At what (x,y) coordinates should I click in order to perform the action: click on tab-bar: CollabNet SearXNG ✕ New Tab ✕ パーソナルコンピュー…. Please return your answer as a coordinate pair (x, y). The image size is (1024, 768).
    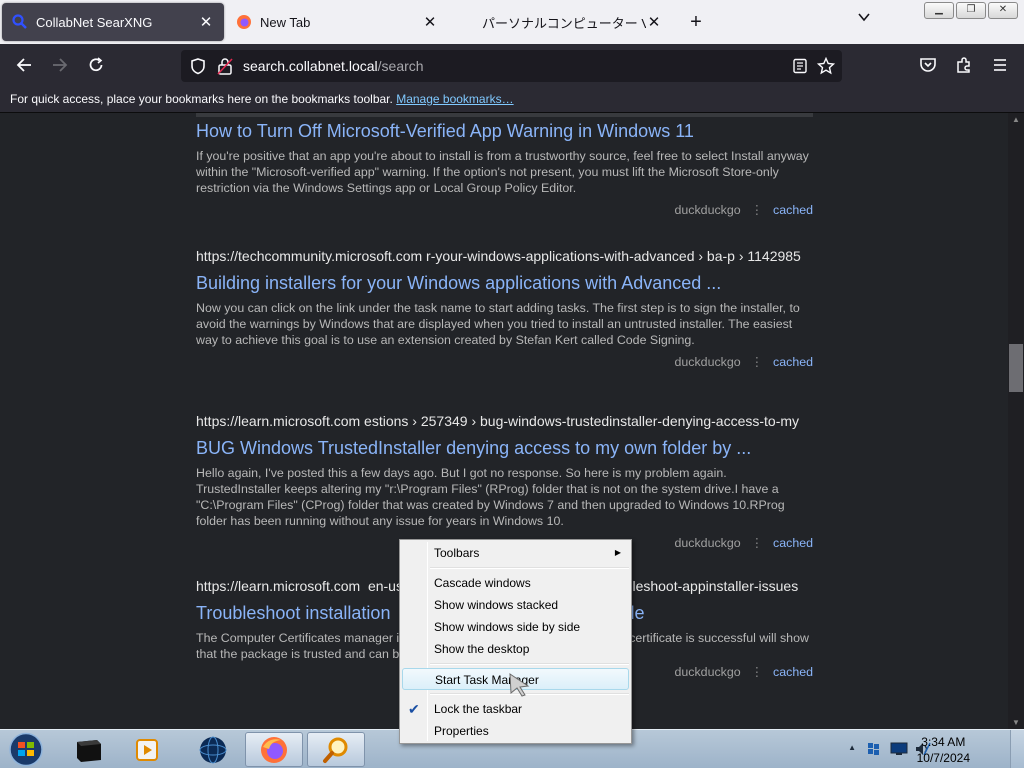
    Looking at the image, I should click on (512, 22).